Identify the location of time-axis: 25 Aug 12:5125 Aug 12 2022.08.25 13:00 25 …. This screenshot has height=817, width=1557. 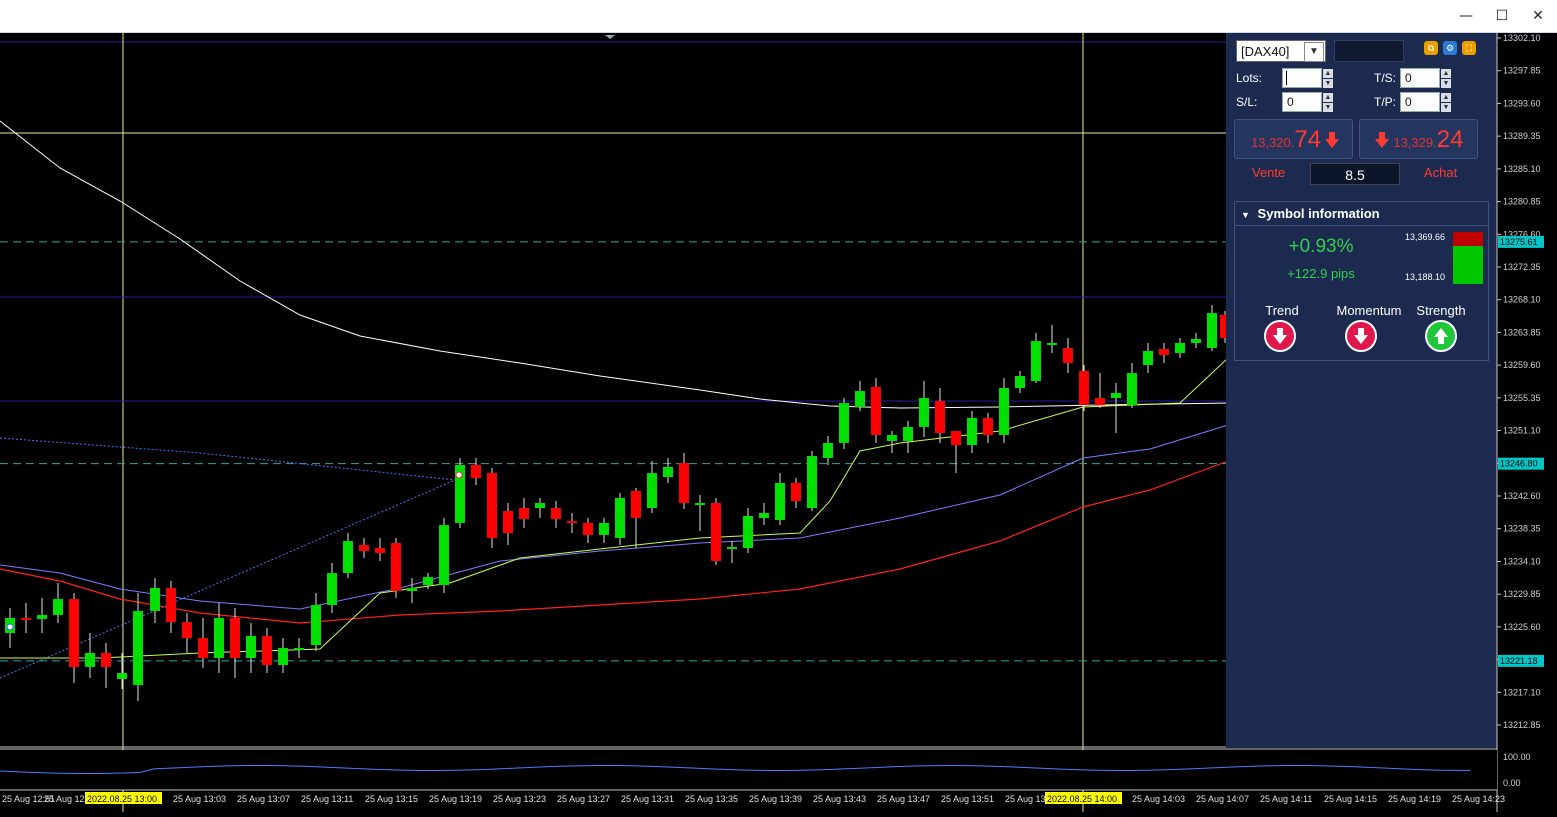
(753, 798).